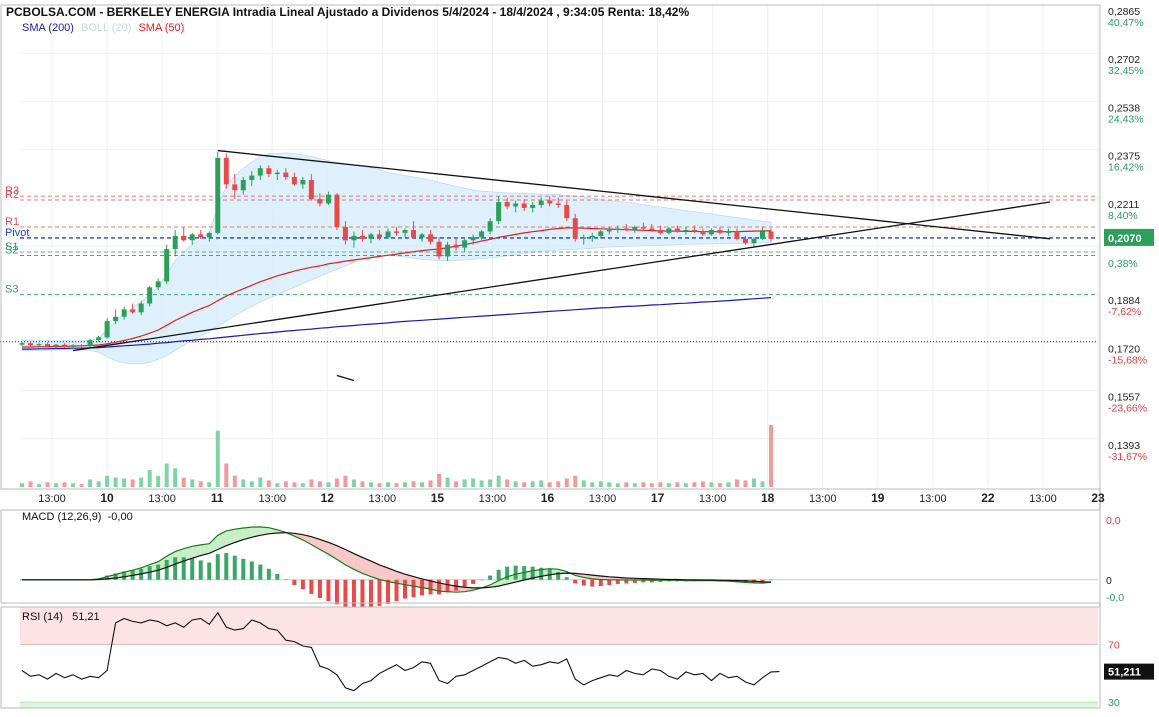 This screenshot has height=717, width=1159. I want to click on pivot-label-s2: S2, so click(11, 251).